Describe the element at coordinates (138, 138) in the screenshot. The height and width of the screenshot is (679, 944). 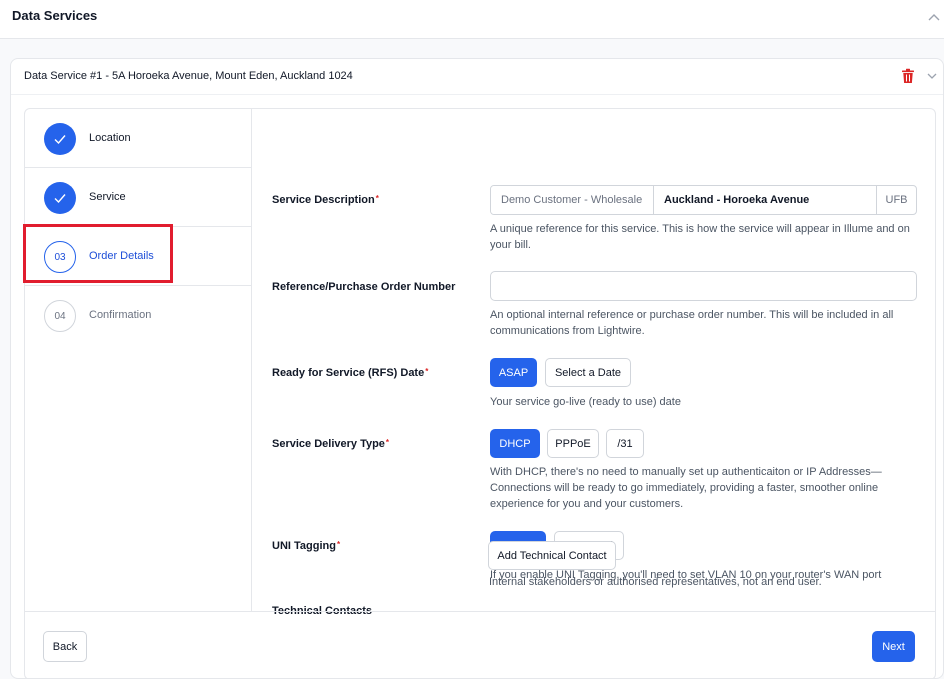
I see `step-location: Location` at that location.